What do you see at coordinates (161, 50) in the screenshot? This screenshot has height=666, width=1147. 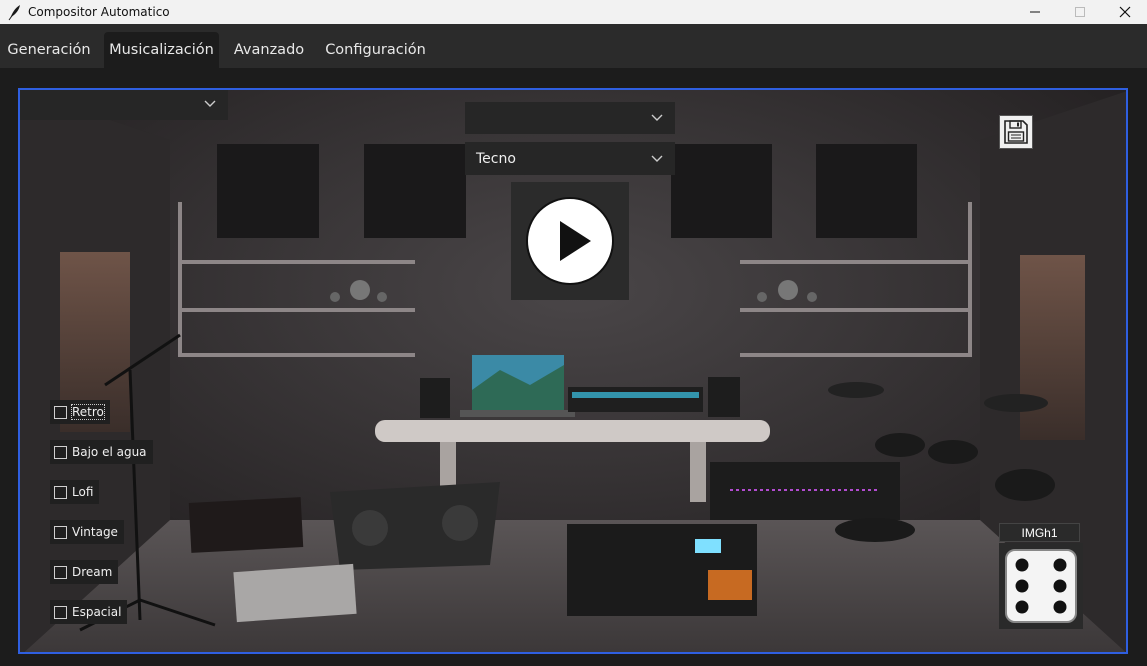 I see `tab-musicalizacion: Musicalización` at bounding box center [161, 50].